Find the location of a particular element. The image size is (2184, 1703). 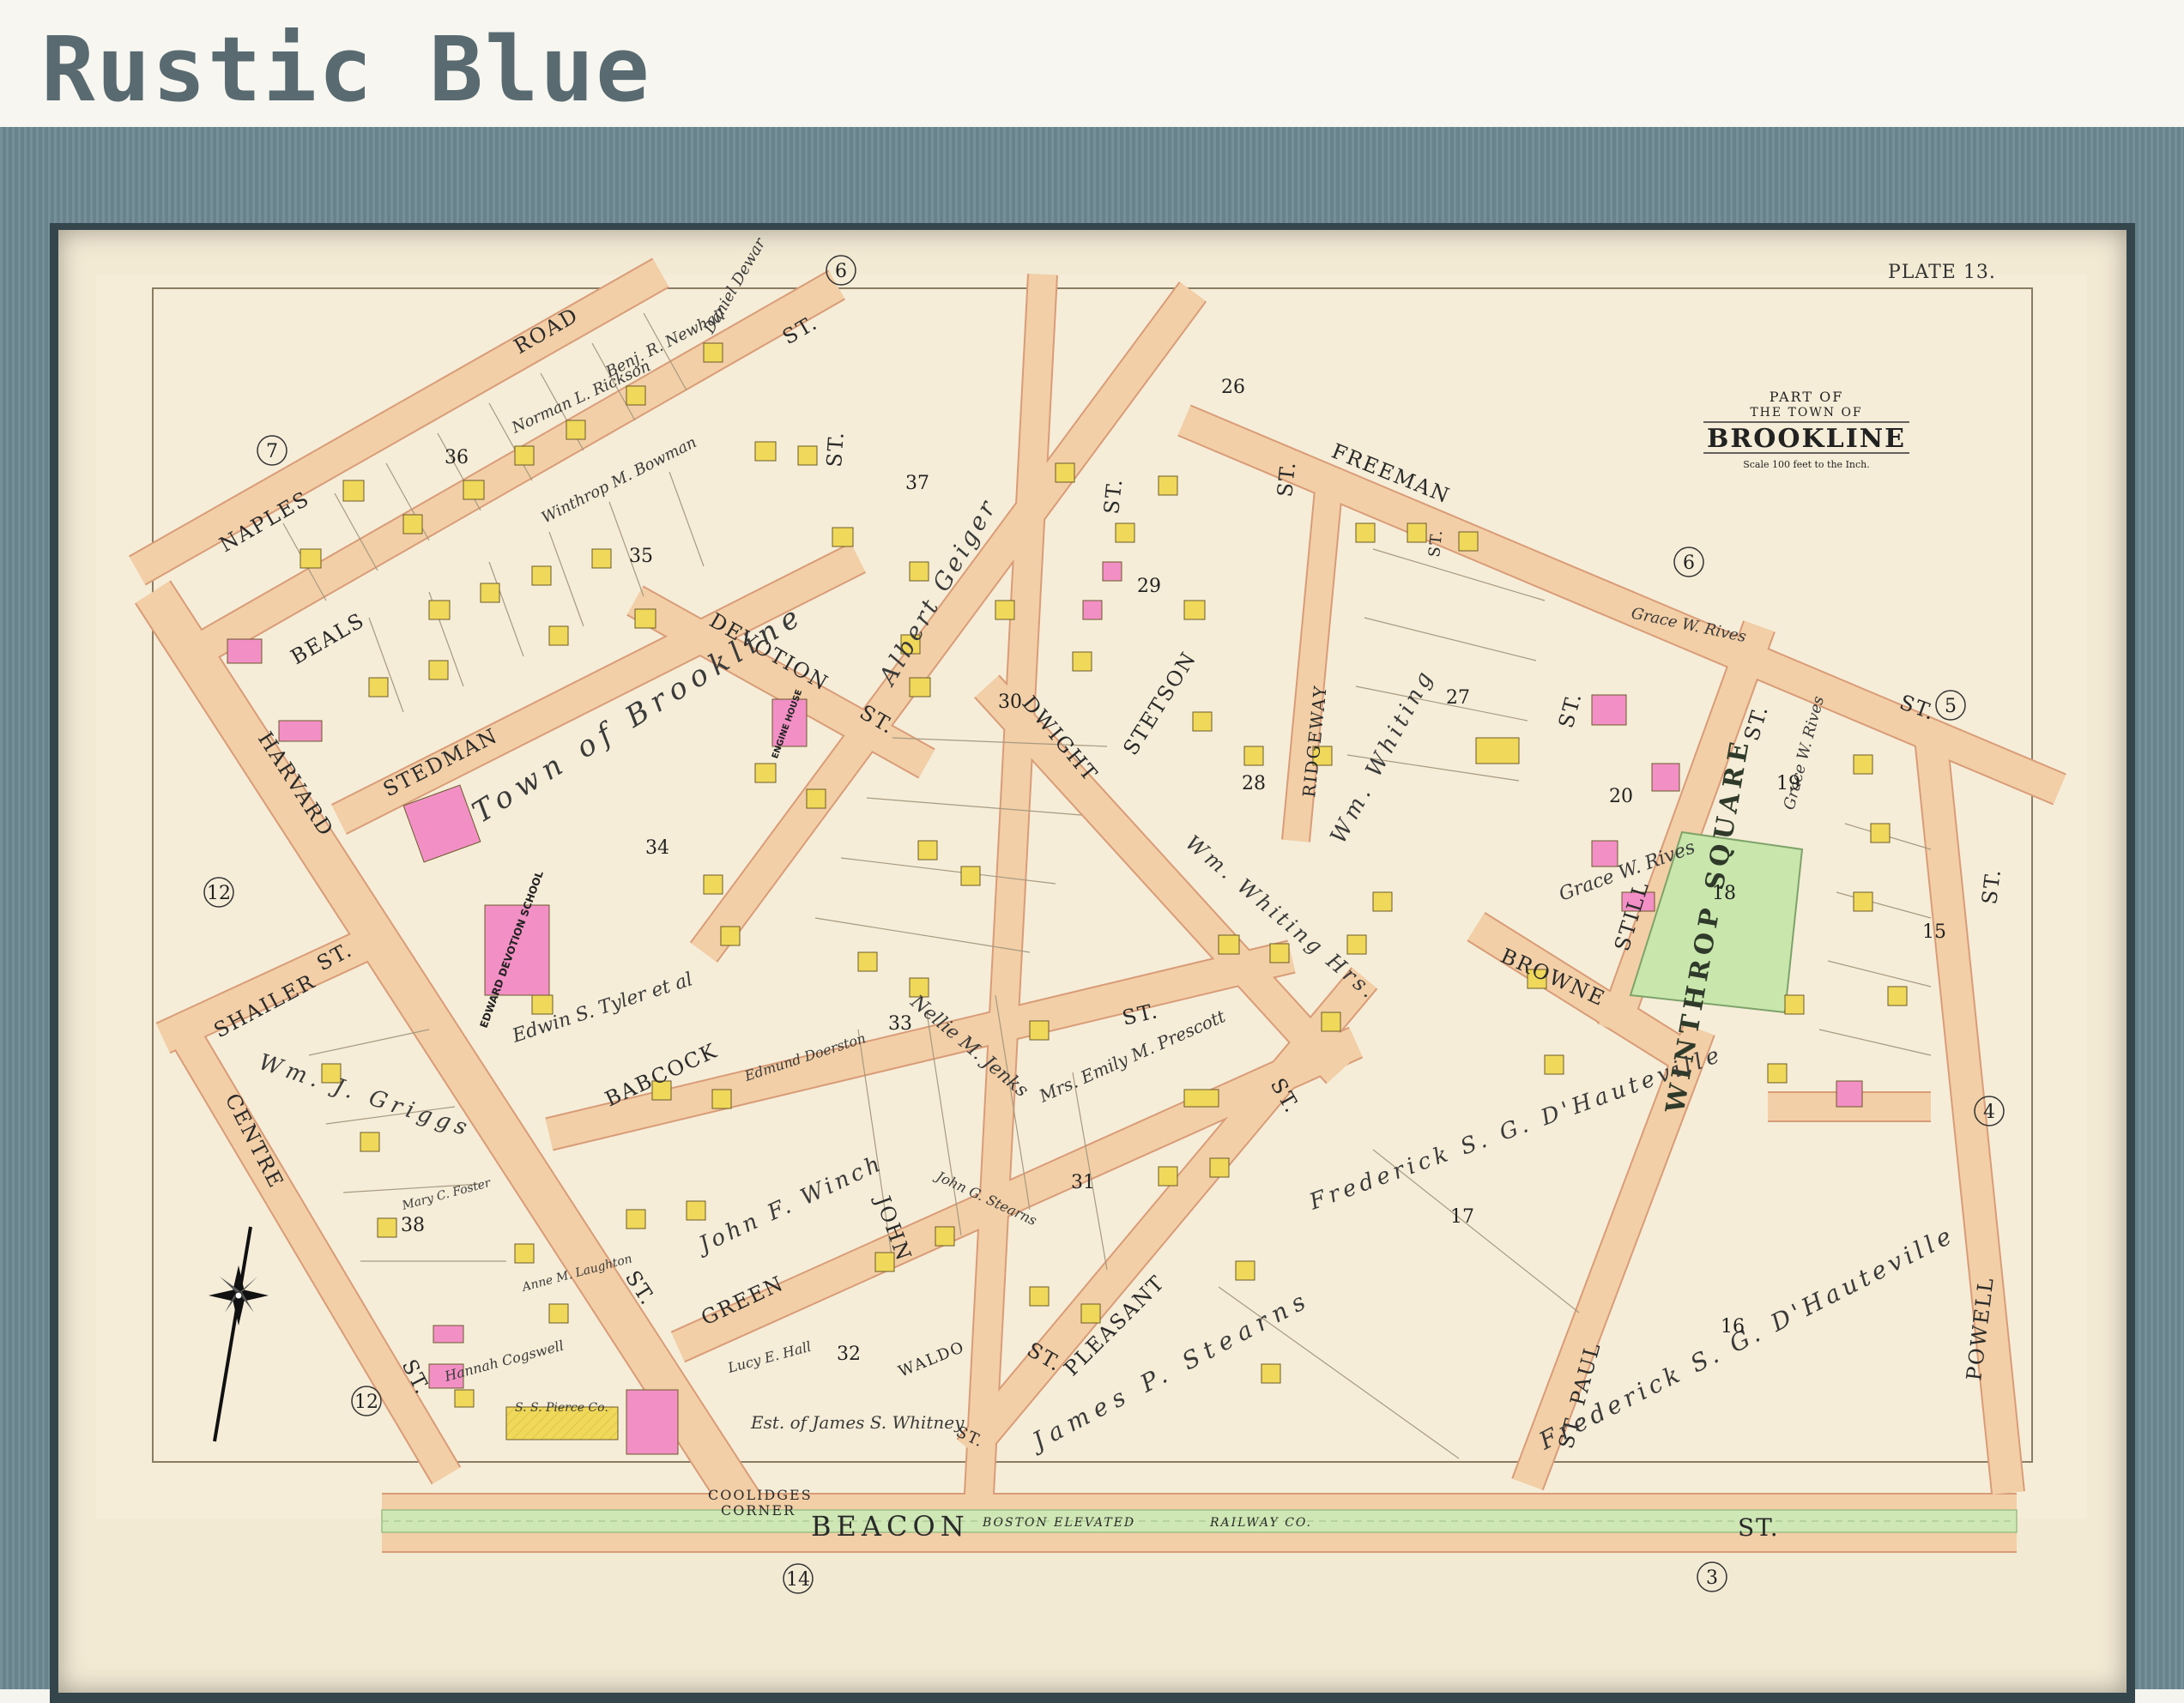

plate-ref-7: 7 is located at coordinates (272, 452).